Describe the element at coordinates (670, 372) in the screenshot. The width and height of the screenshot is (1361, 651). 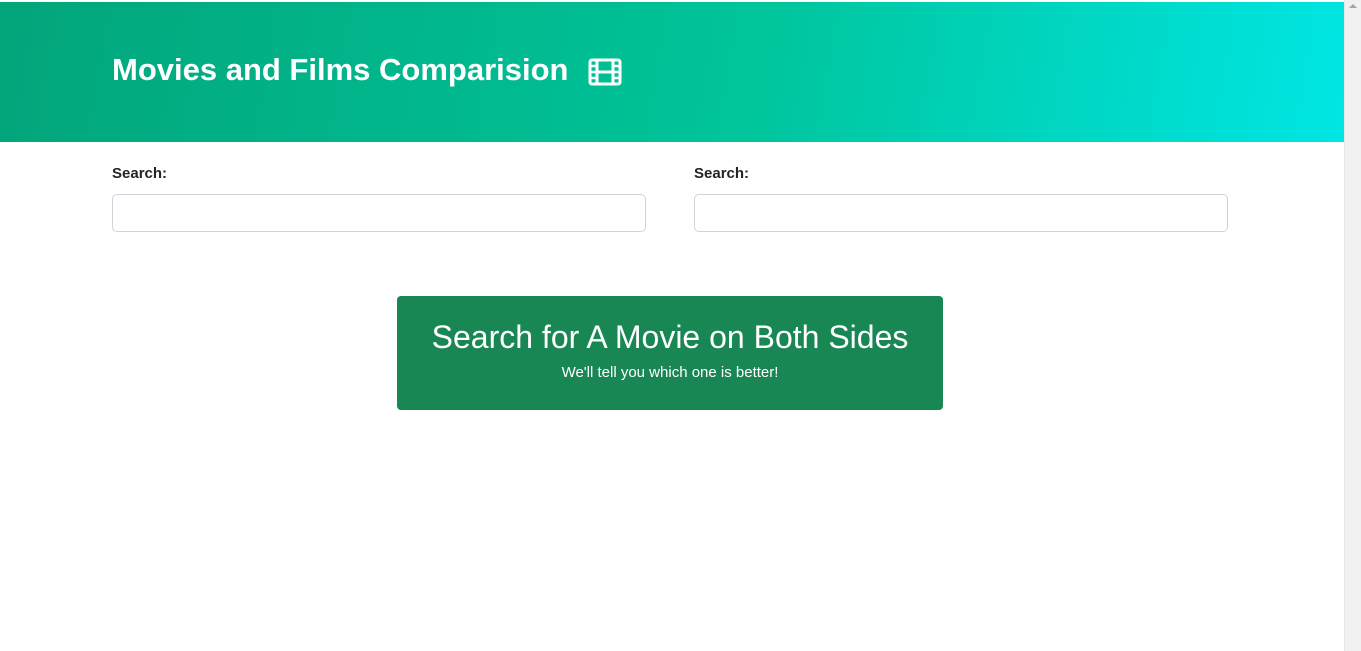
I see `search-prompt-subtitle: We'll tell you which one is better!` at that location.